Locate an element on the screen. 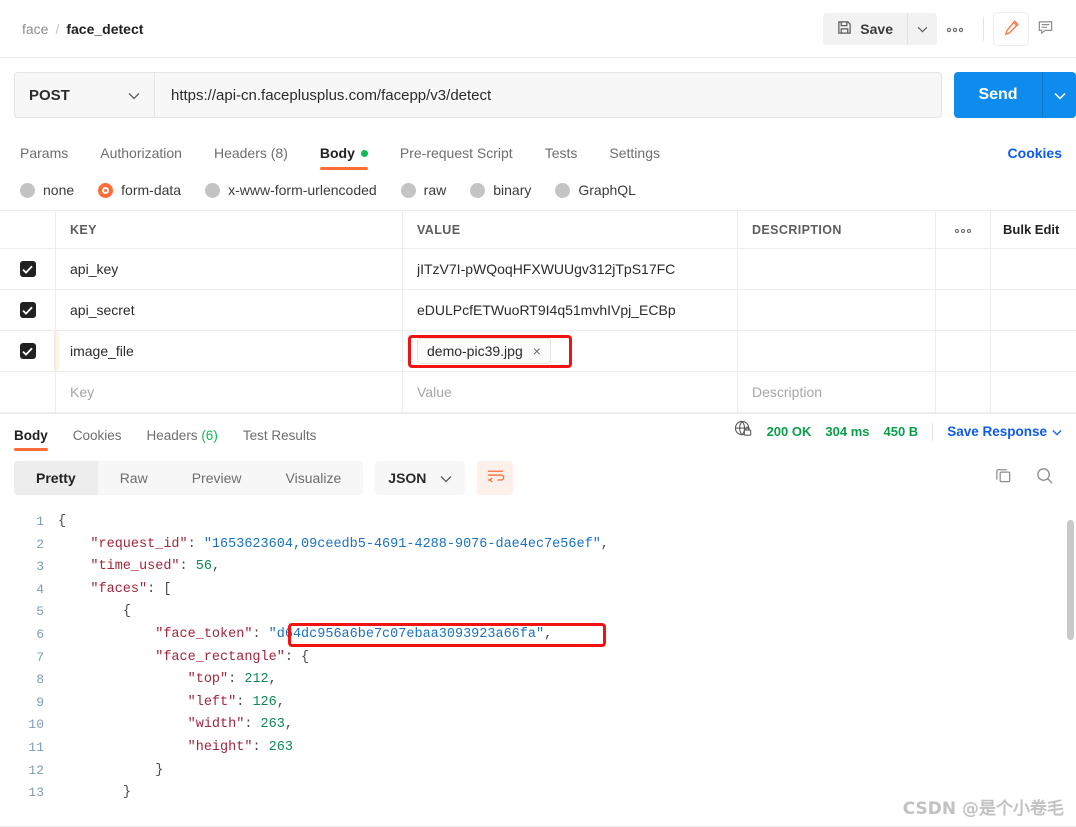 Image resolution: width=1076 pixels, height=827 pixels. close-icon: × is located at coordinates (537, 351).